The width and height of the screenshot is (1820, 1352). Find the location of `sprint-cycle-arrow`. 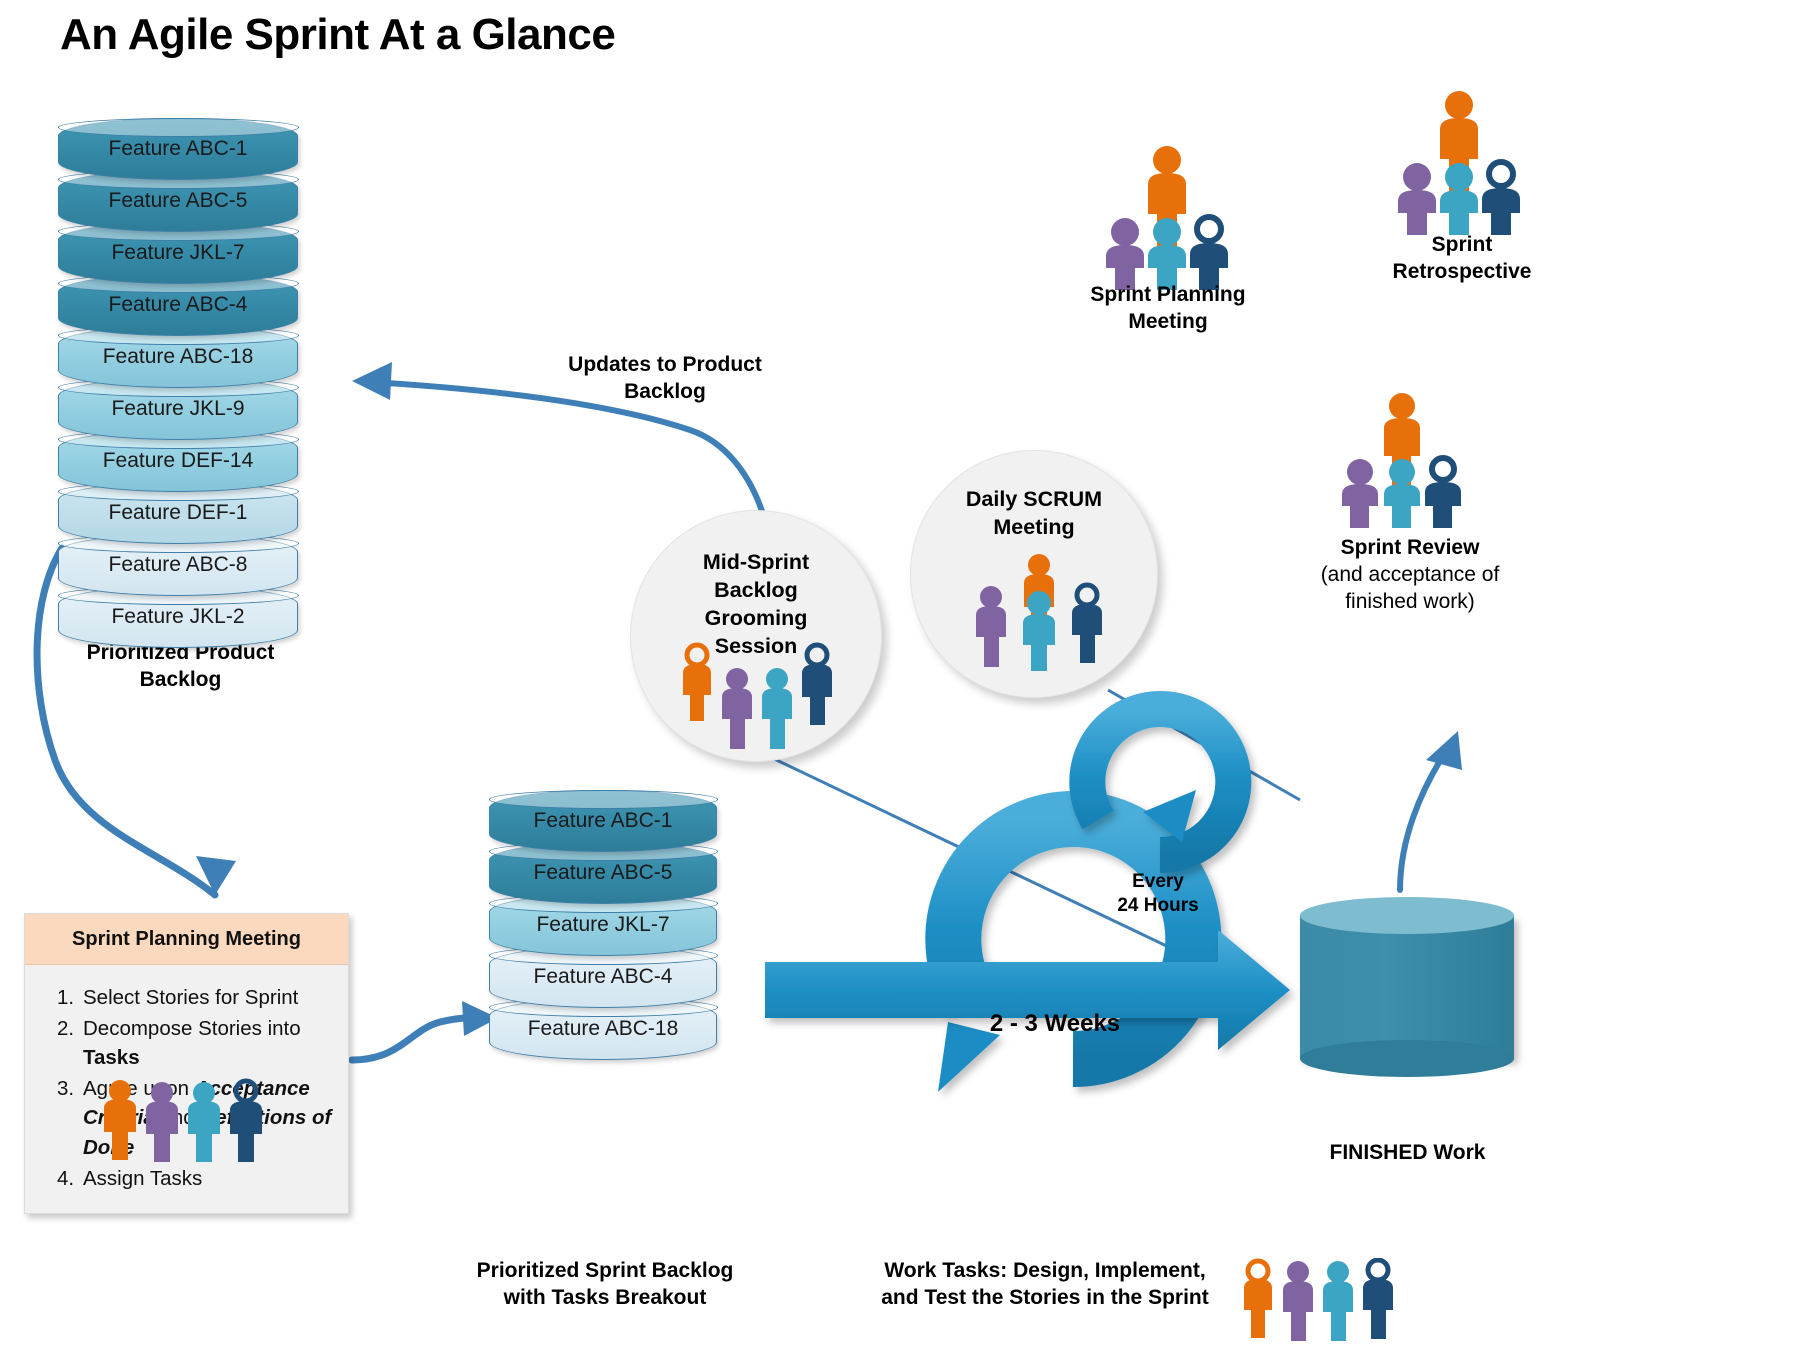

sprint-cycle-arrow is located at coordinates (1073, 941).